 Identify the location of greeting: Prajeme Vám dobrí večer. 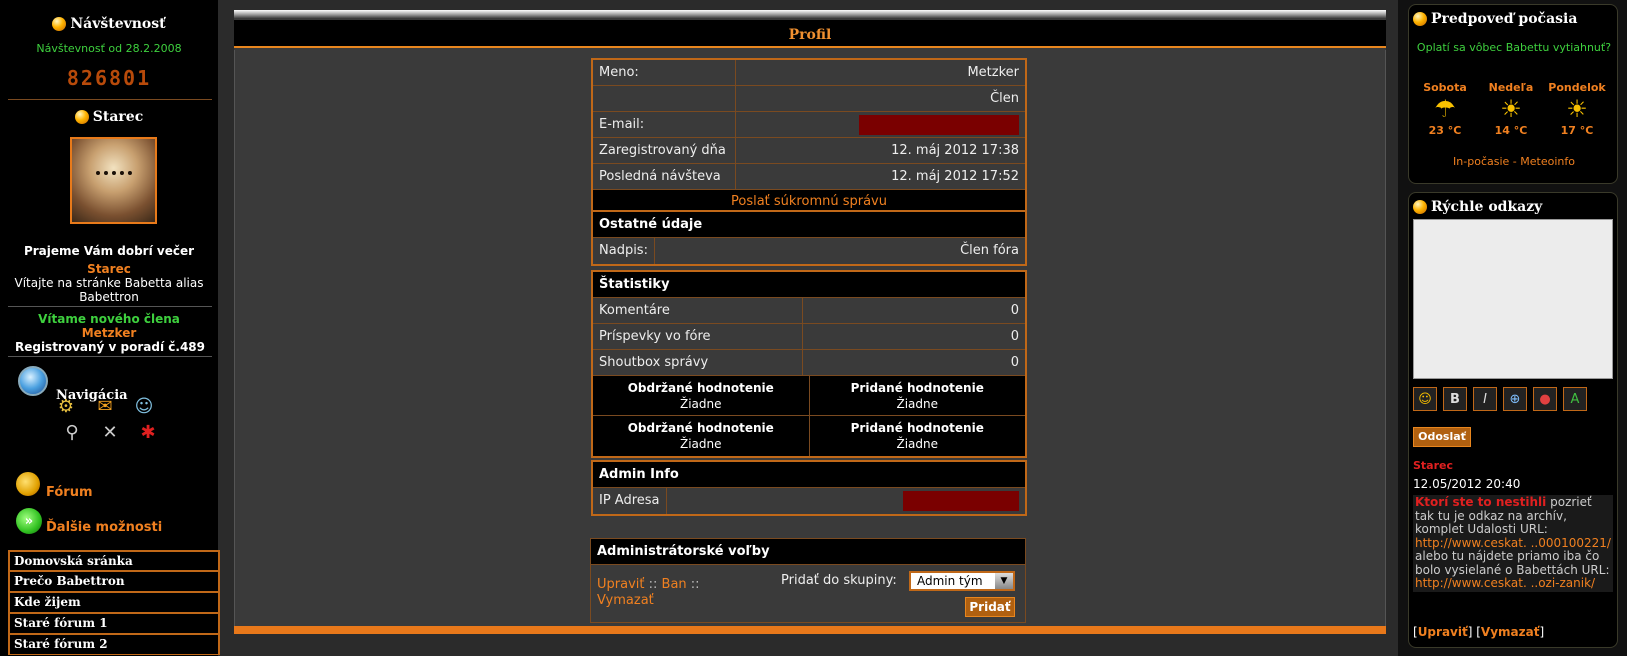
(109, 251).